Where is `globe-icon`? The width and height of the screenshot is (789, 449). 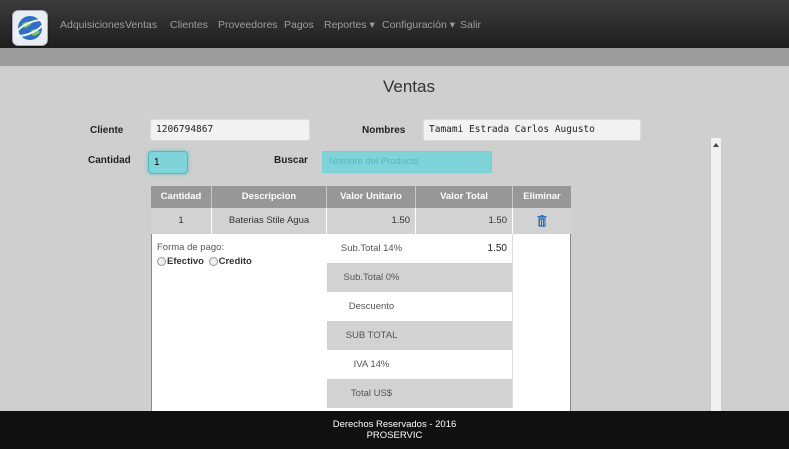 globe-icon is located at coordinates (30, 28).